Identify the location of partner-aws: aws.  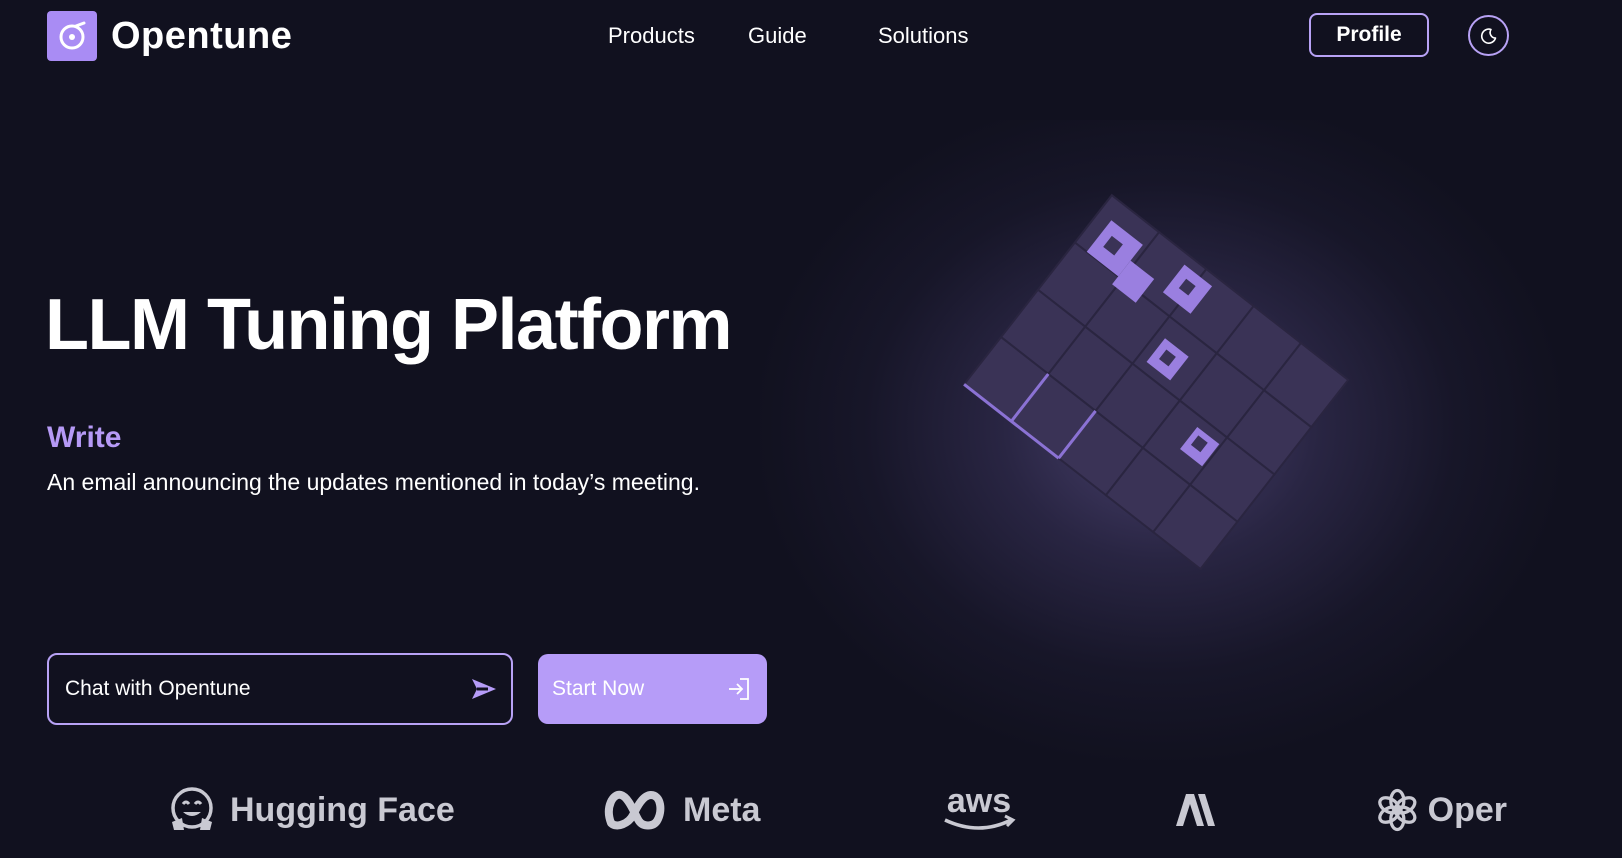
(979, 810).